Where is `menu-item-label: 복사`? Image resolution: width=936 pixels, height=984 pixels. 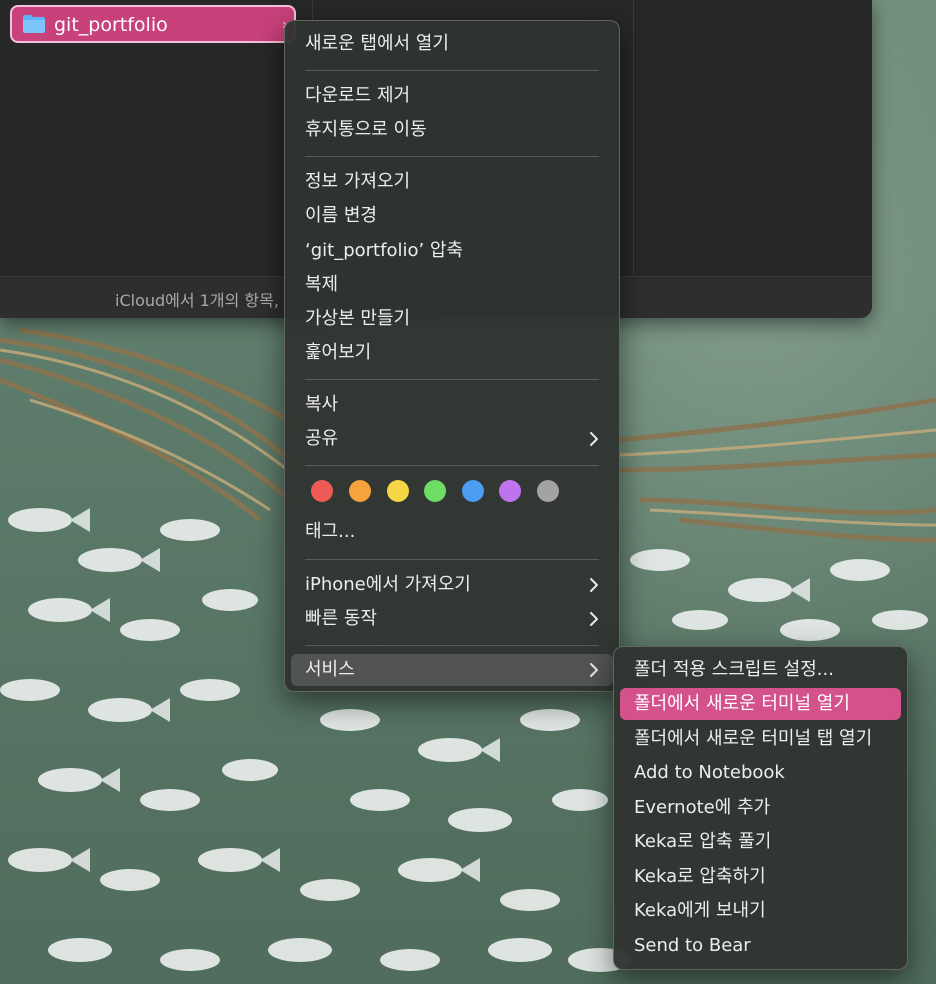
menu-item-label: 복사 is located at coordinates (322, 404).